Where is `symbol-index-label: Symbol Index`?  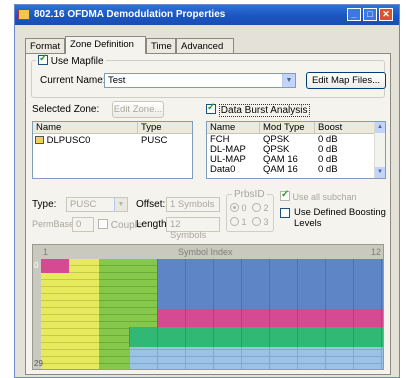 symbol-index-label: Symbol Index is located at coordinates (205, 252).